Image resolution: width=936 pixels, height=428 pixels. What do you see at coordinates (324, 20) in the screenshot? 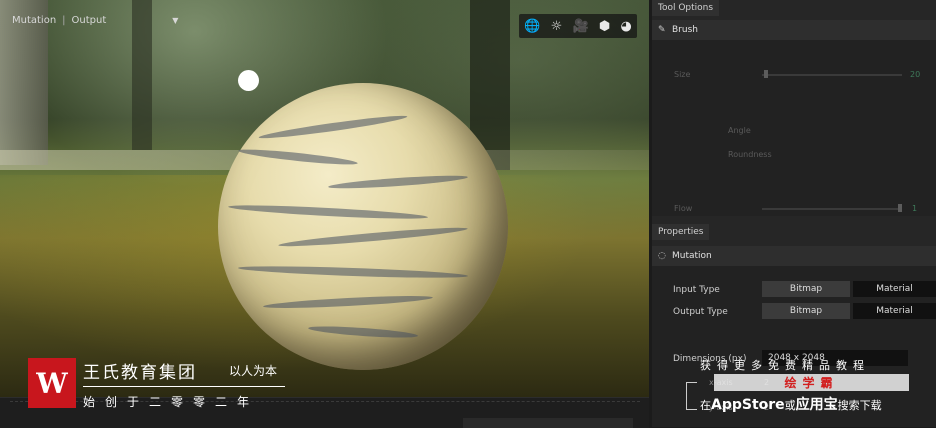
I see `viewport-toolbar: Mutation | Output ▼ 🌐 ☼ 🎥 ⬢ ◕` at bounding box center [324, 20].